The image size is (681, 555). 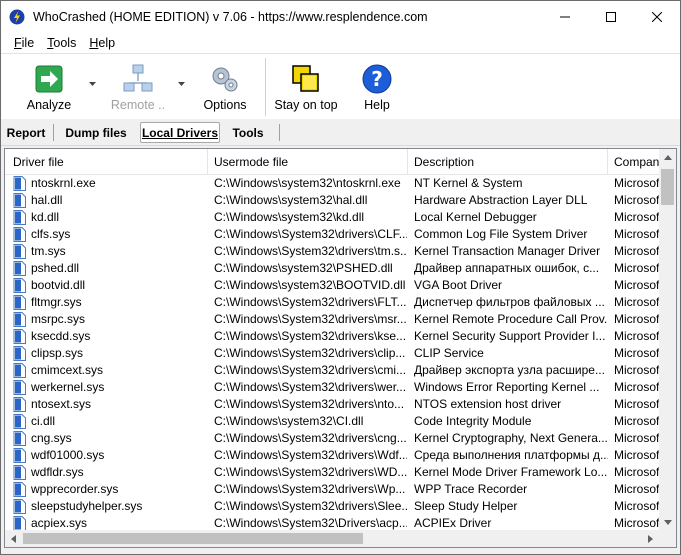 What do you see at coordinates (57, 472) in the screenshot?
I see `driver-file-name: wdfldr.sys` at bounding box center [57, 472].